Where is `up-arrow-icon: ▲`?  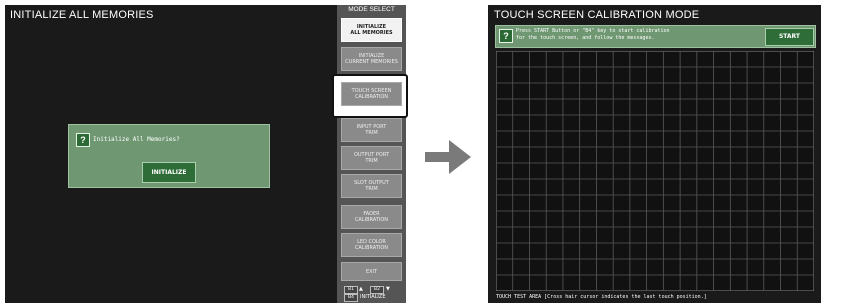
up-arrow-icon: ▲ is located at coordinates (361, 289).